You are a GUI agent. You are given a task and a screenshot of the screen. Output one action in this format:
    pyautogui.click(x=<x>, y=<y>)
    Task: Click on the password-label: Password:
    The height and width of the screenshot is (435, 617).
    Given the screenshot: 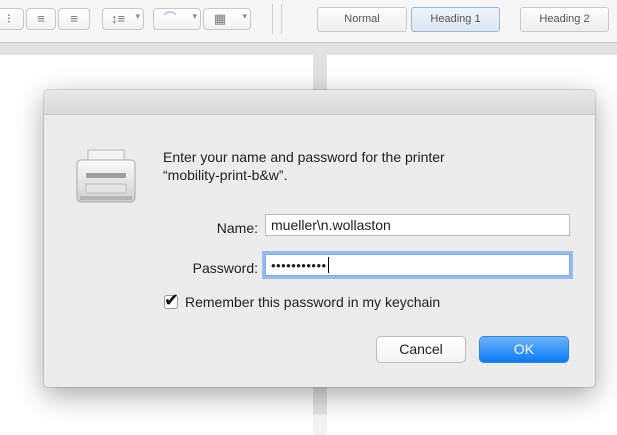 What is the action you would take?
    pyautogui.click(x=225, y=268)
    